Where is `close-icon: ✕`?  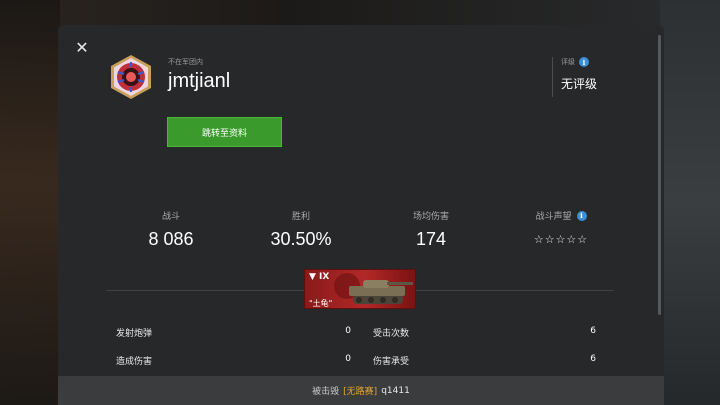 close-icon: ✕ is located at coordinates (82, 48).